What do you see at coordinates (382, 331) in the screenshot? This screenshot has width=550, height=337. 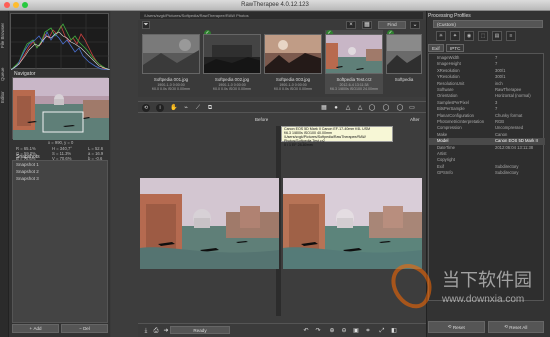 I see `fullscreen-icon: ⤢` at bounding box center [382, 331].